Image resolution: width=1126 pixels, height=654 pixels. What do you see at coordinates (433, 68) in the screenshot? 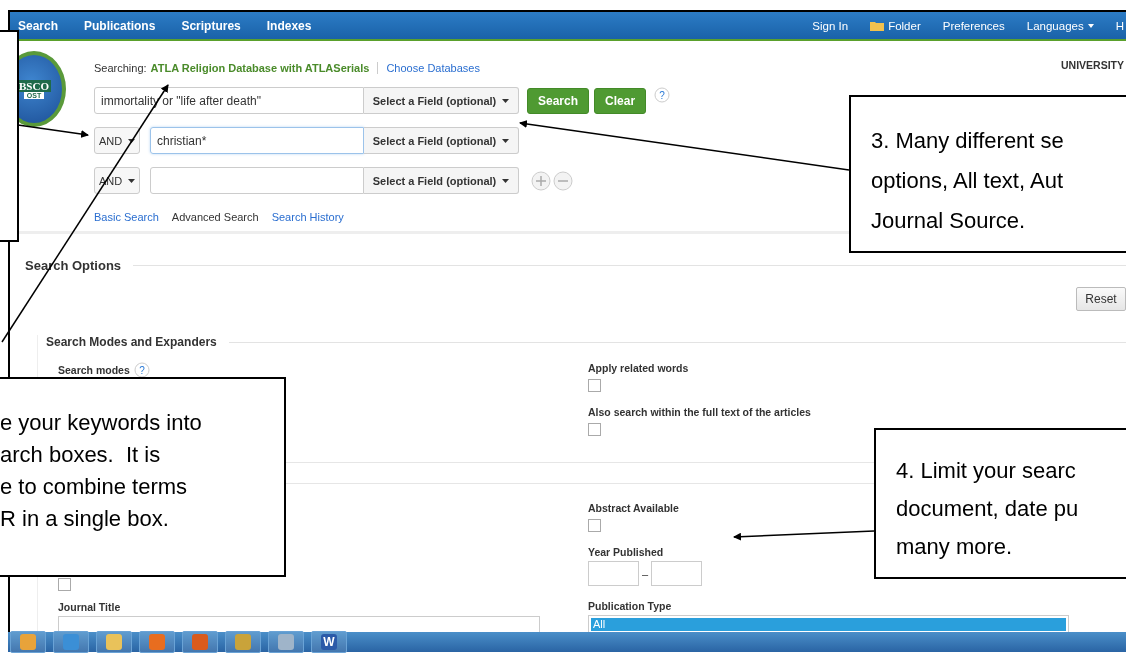
I see `choose-databases-link: Choose Databases` at bounding box center [433, 68].